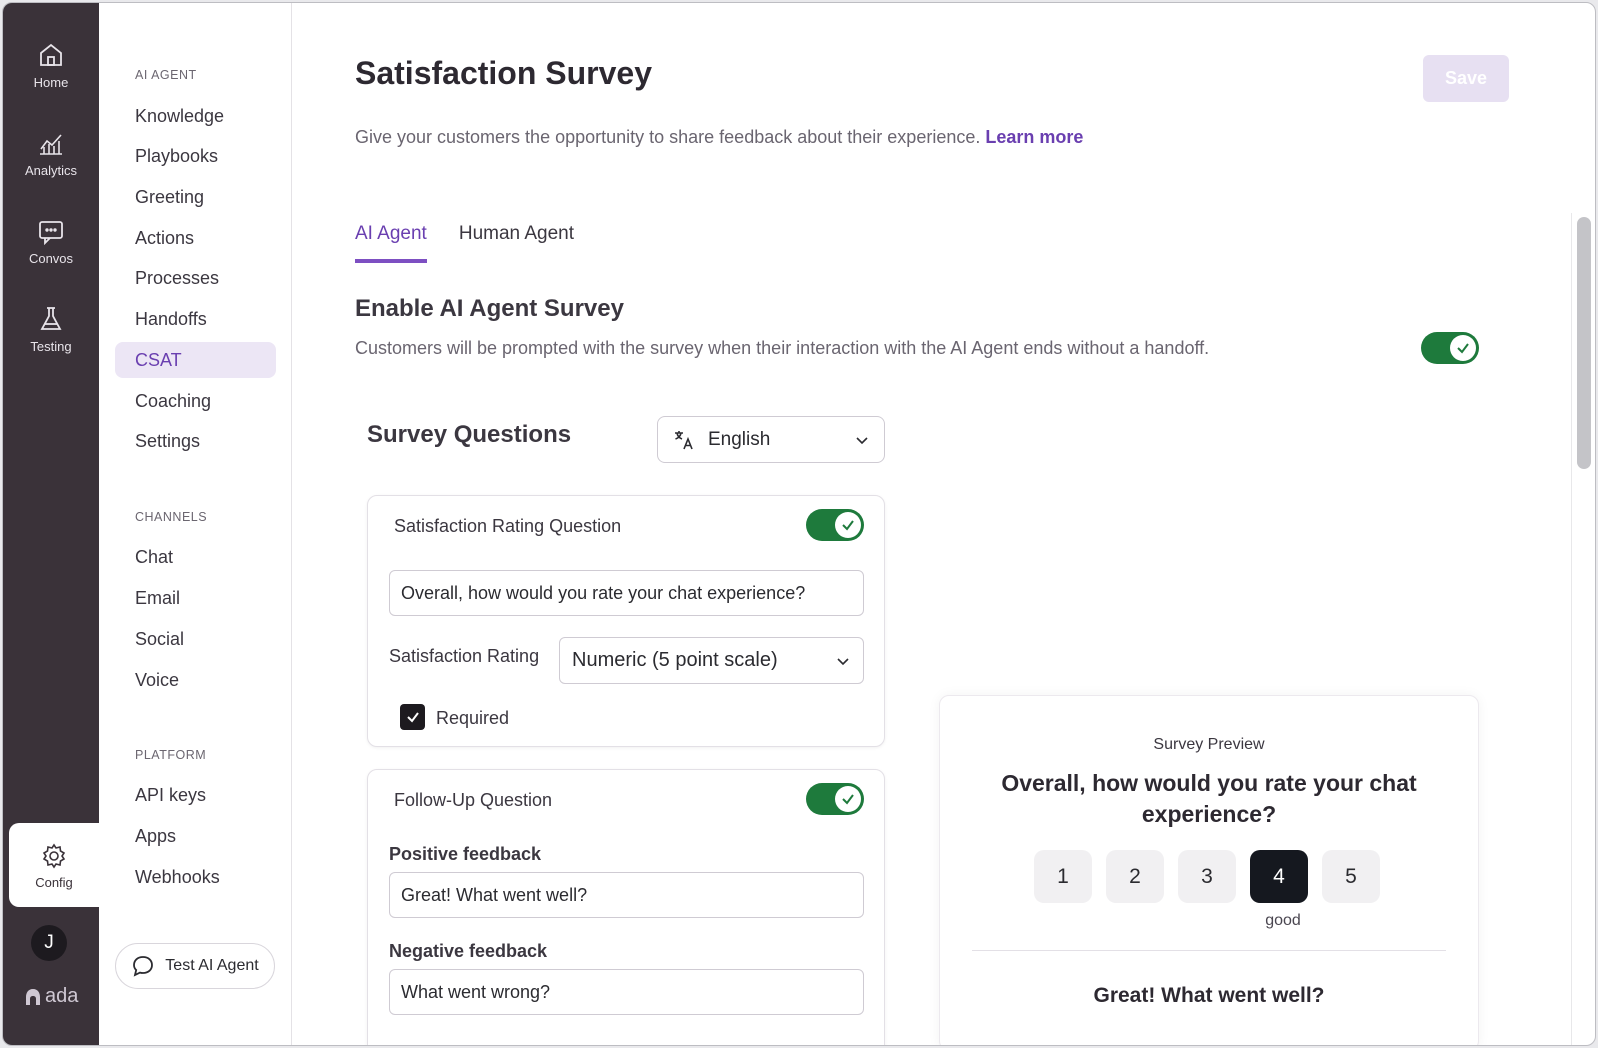 This screenshot has height=1048, width=1598. What do you see at coordinates (626, 992) in the screenshot?
I see `negative-feedback-input: What went wrong?` at bounding box center [626, 992].